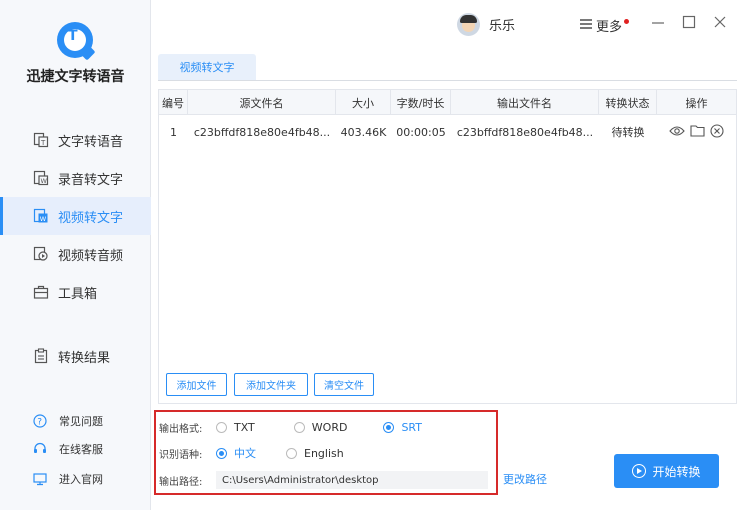 The width and height of the screenshot is (750, 510). Describe the element at coordinates (41, 356) in the screenshot. I see `results-icon` at that location.